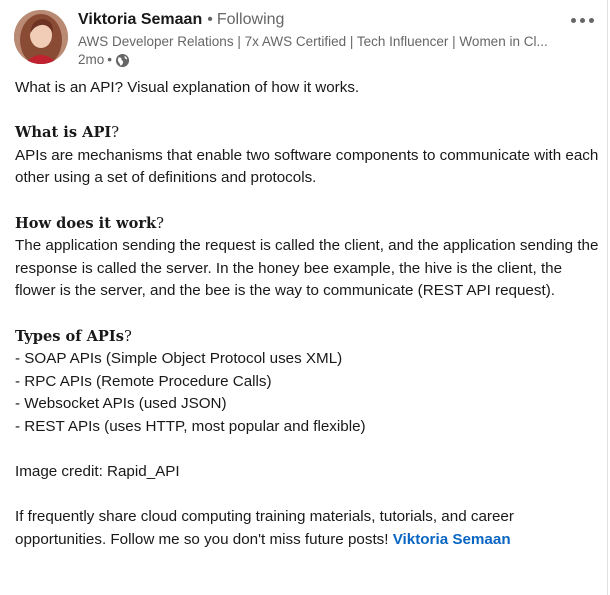 The image size is (610, 595). What do you see at coordinates (69, 336) in the screenshot?
I see `section-heading-text: Types of APIs` at bounding box center [69, 336].